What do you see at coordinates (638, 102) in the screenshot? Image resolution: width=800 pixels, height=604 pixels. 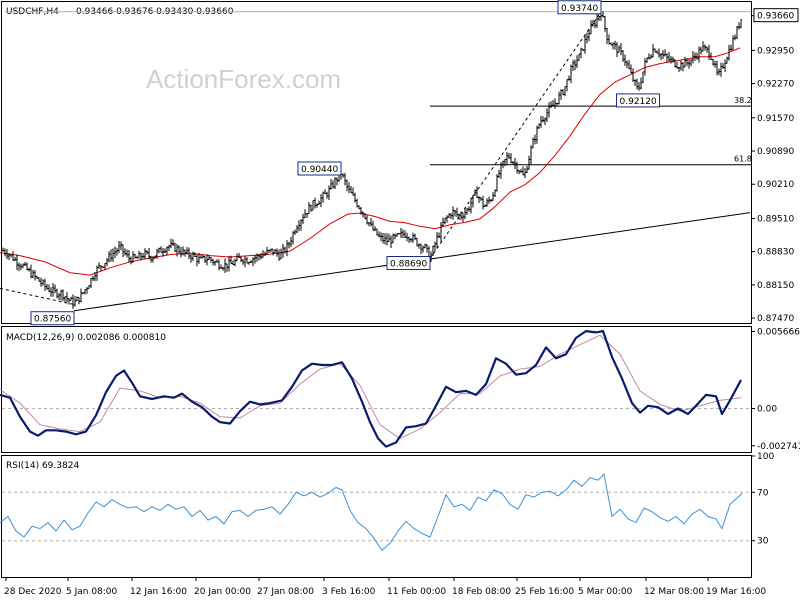 I see `annotation-label: 0.92120` at bounding box center [638, 102].